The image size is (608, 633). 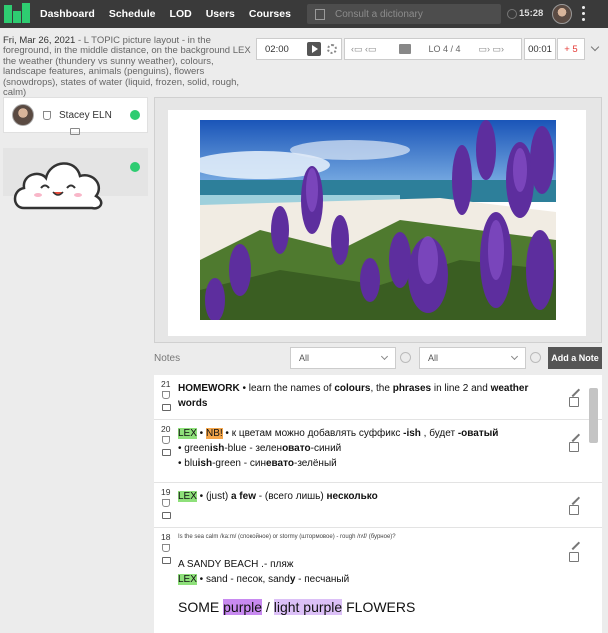 I want to click on notes-filter-select: All, so click(x=343, y=358).